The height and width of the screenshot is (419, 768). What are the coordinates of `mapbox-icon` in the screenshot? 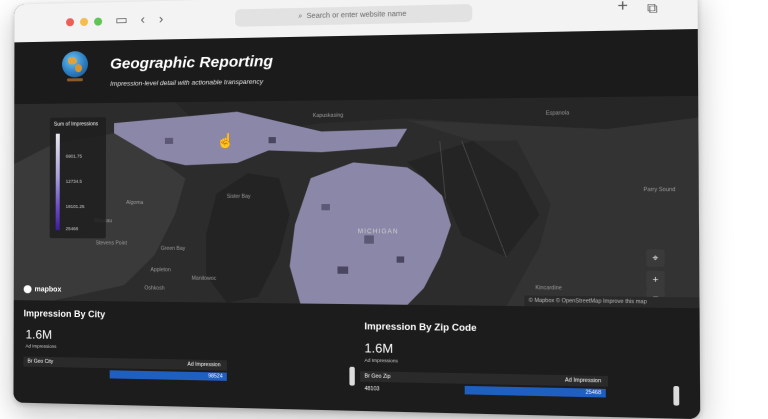 It's located at (27, 289).